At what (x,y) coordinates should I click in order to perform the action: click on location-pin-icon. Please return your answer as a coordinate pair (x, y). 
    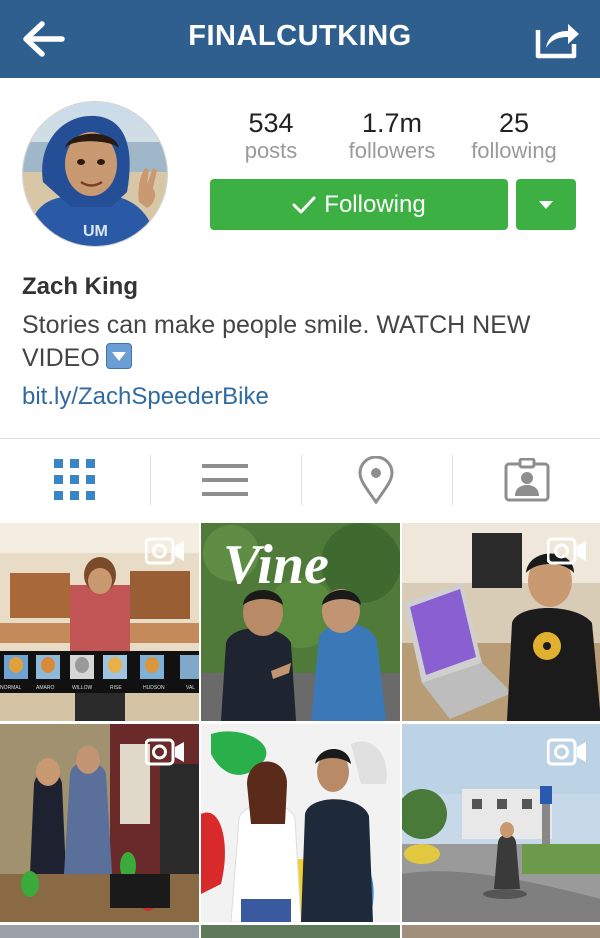
    Looking at the image, I should click on (376, 480).